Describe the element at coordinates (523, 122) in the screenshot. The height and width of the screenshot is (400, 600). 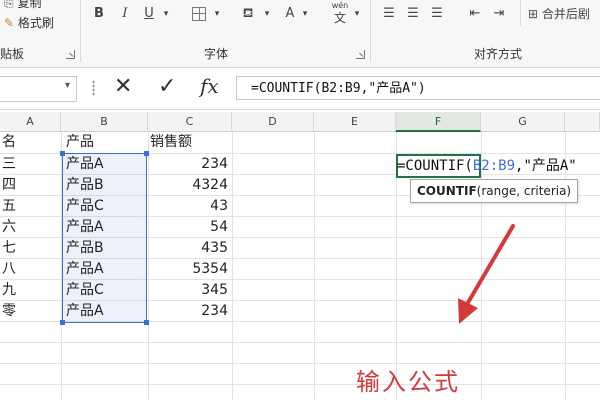
I see `column-header-g: G` at that location.